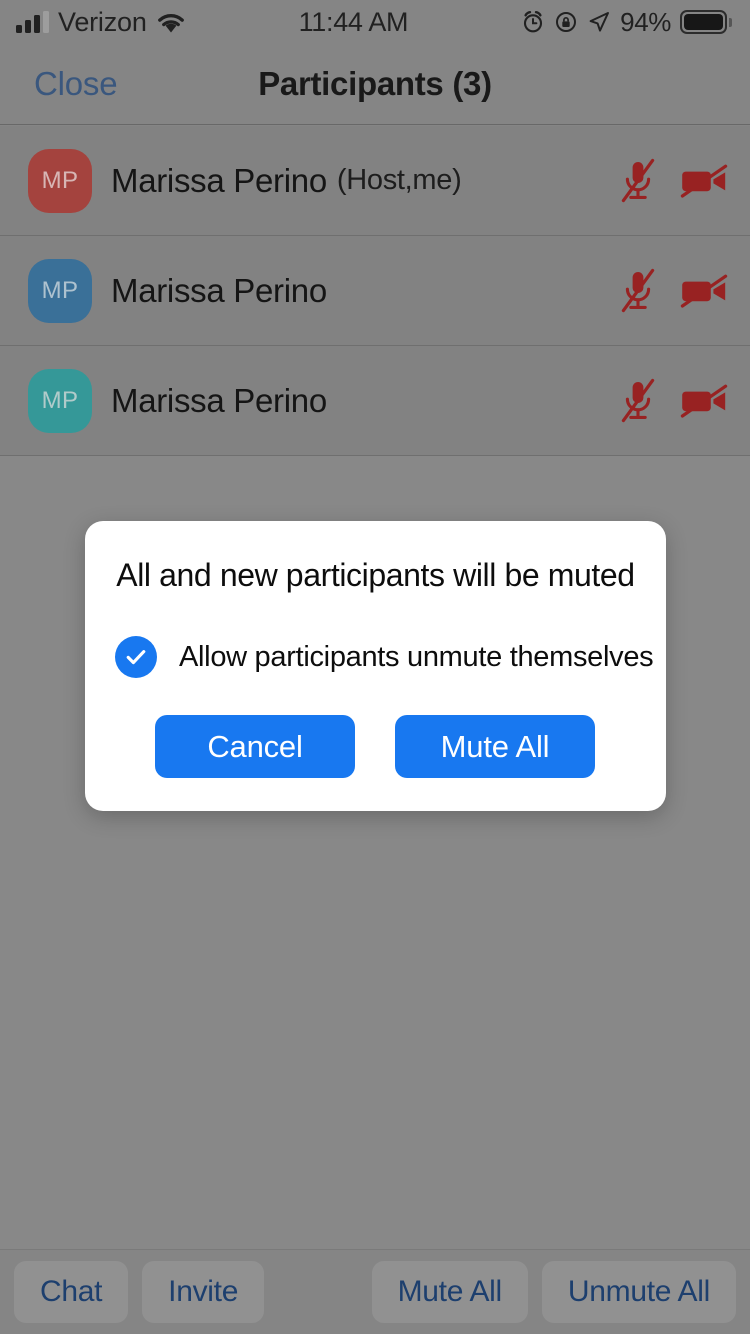 The width and height of the screenshot is (750, 1334). I want to click on unmute-all-button: Unmute All, so click(638, 1292).